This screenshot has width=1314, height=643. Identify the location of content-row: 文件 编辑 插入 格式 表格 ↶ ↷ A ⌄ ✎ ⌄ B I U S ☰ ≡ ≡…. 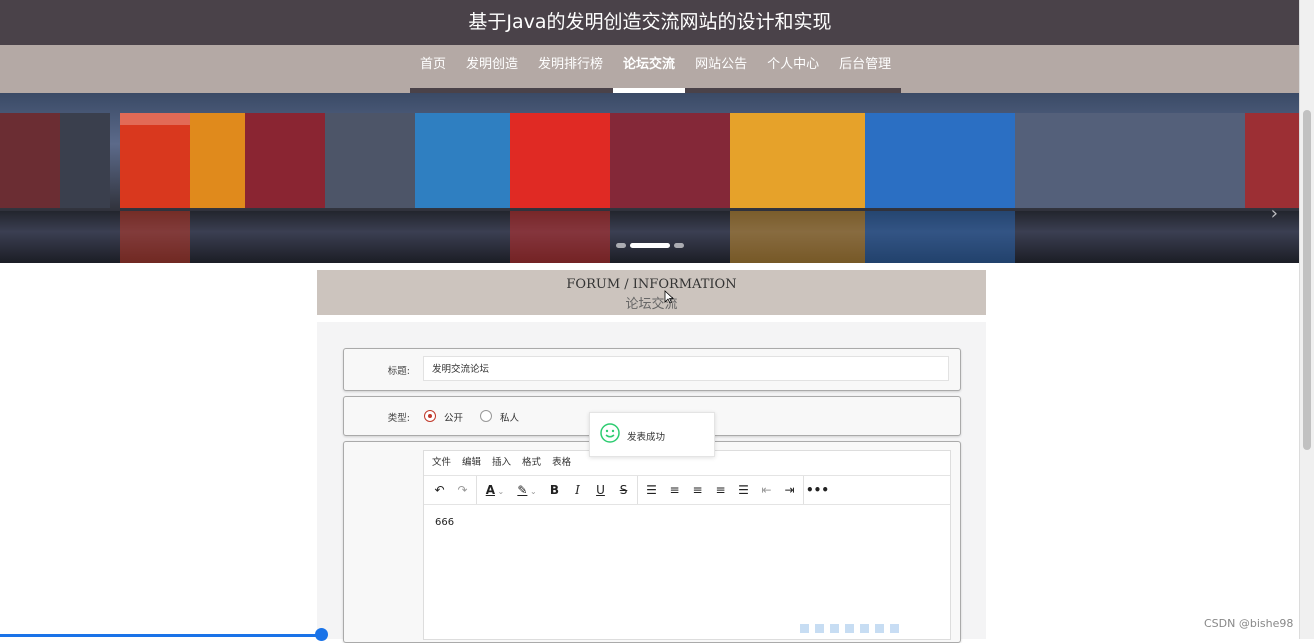
(652, 542).